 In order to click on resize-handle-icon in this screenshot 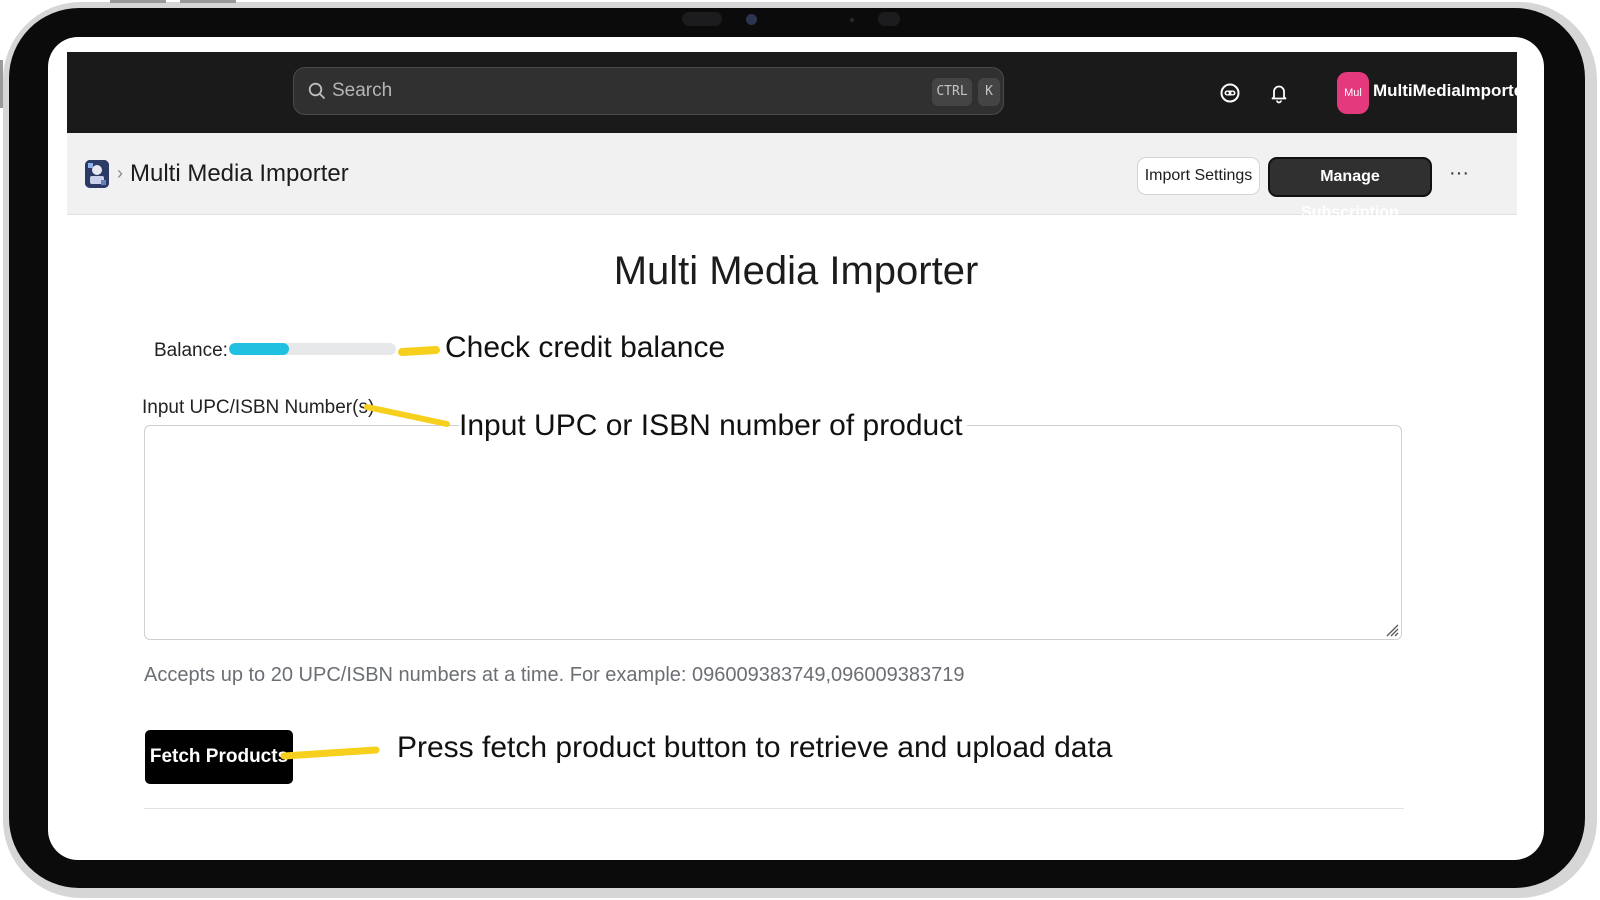, I will do `click(1391, 629)`.